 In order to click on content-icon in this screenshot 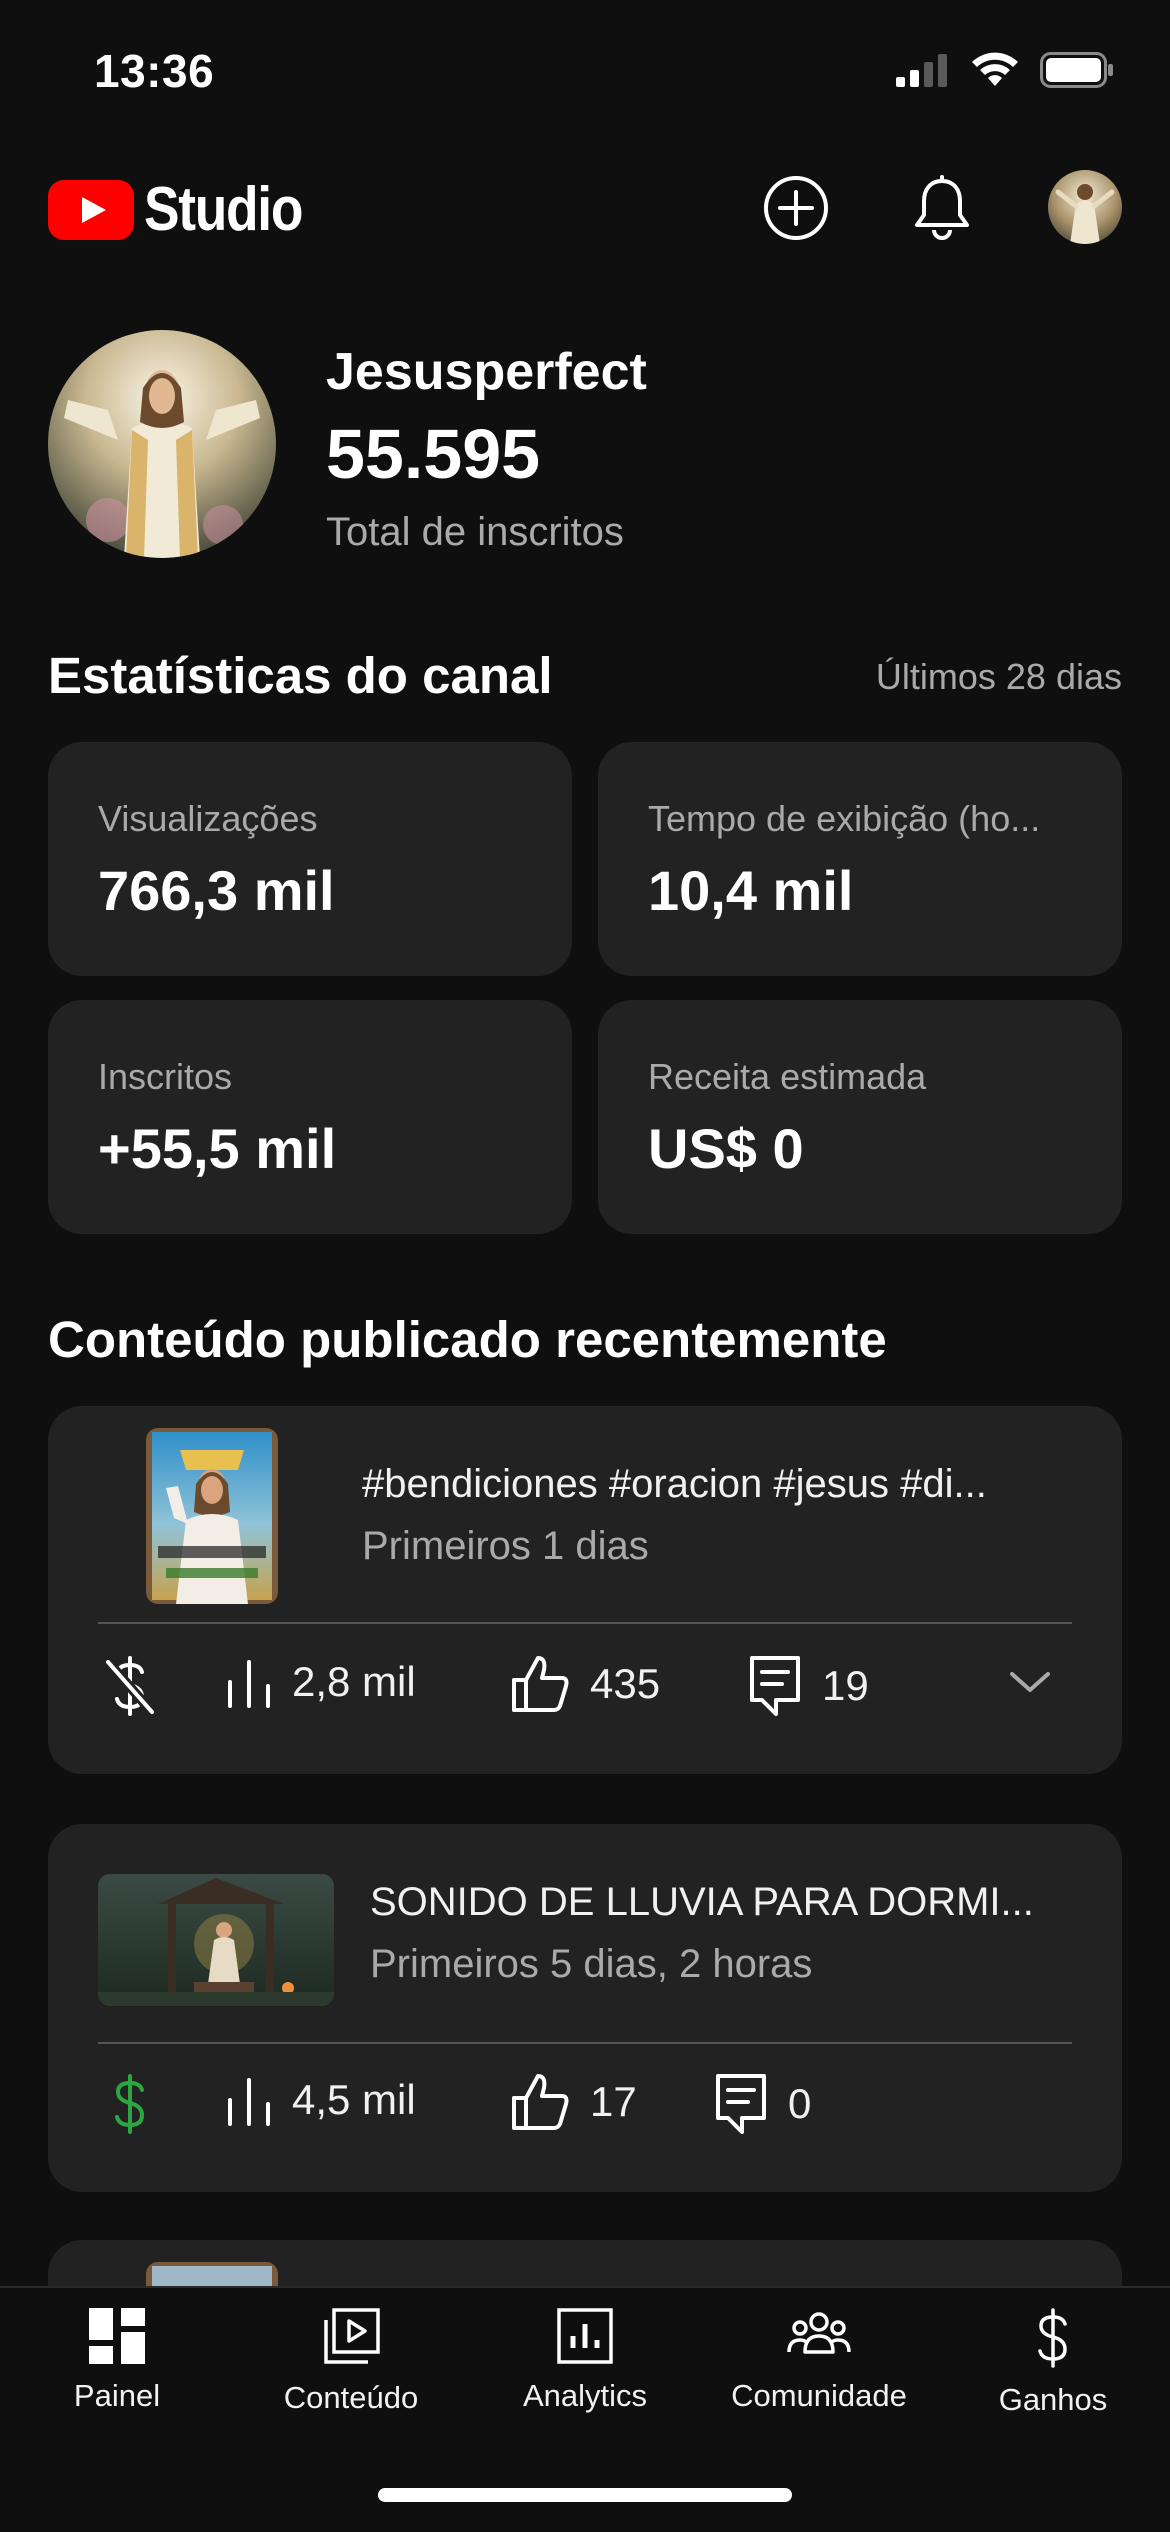, I will do `click(352, 2336)`.